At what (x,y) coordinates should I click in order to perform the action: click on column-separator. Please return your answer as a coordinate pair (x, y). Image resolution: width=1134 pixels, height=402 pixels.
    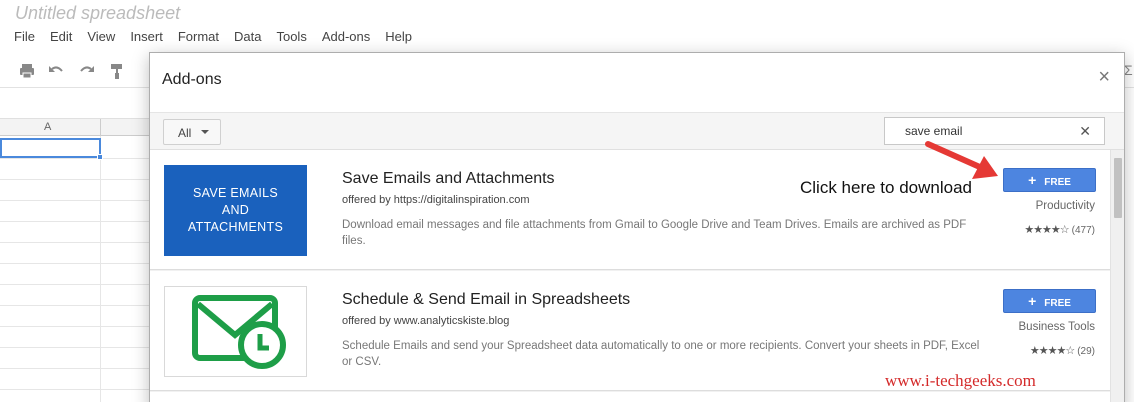
    Looking at the image, I should click on (100, 128).